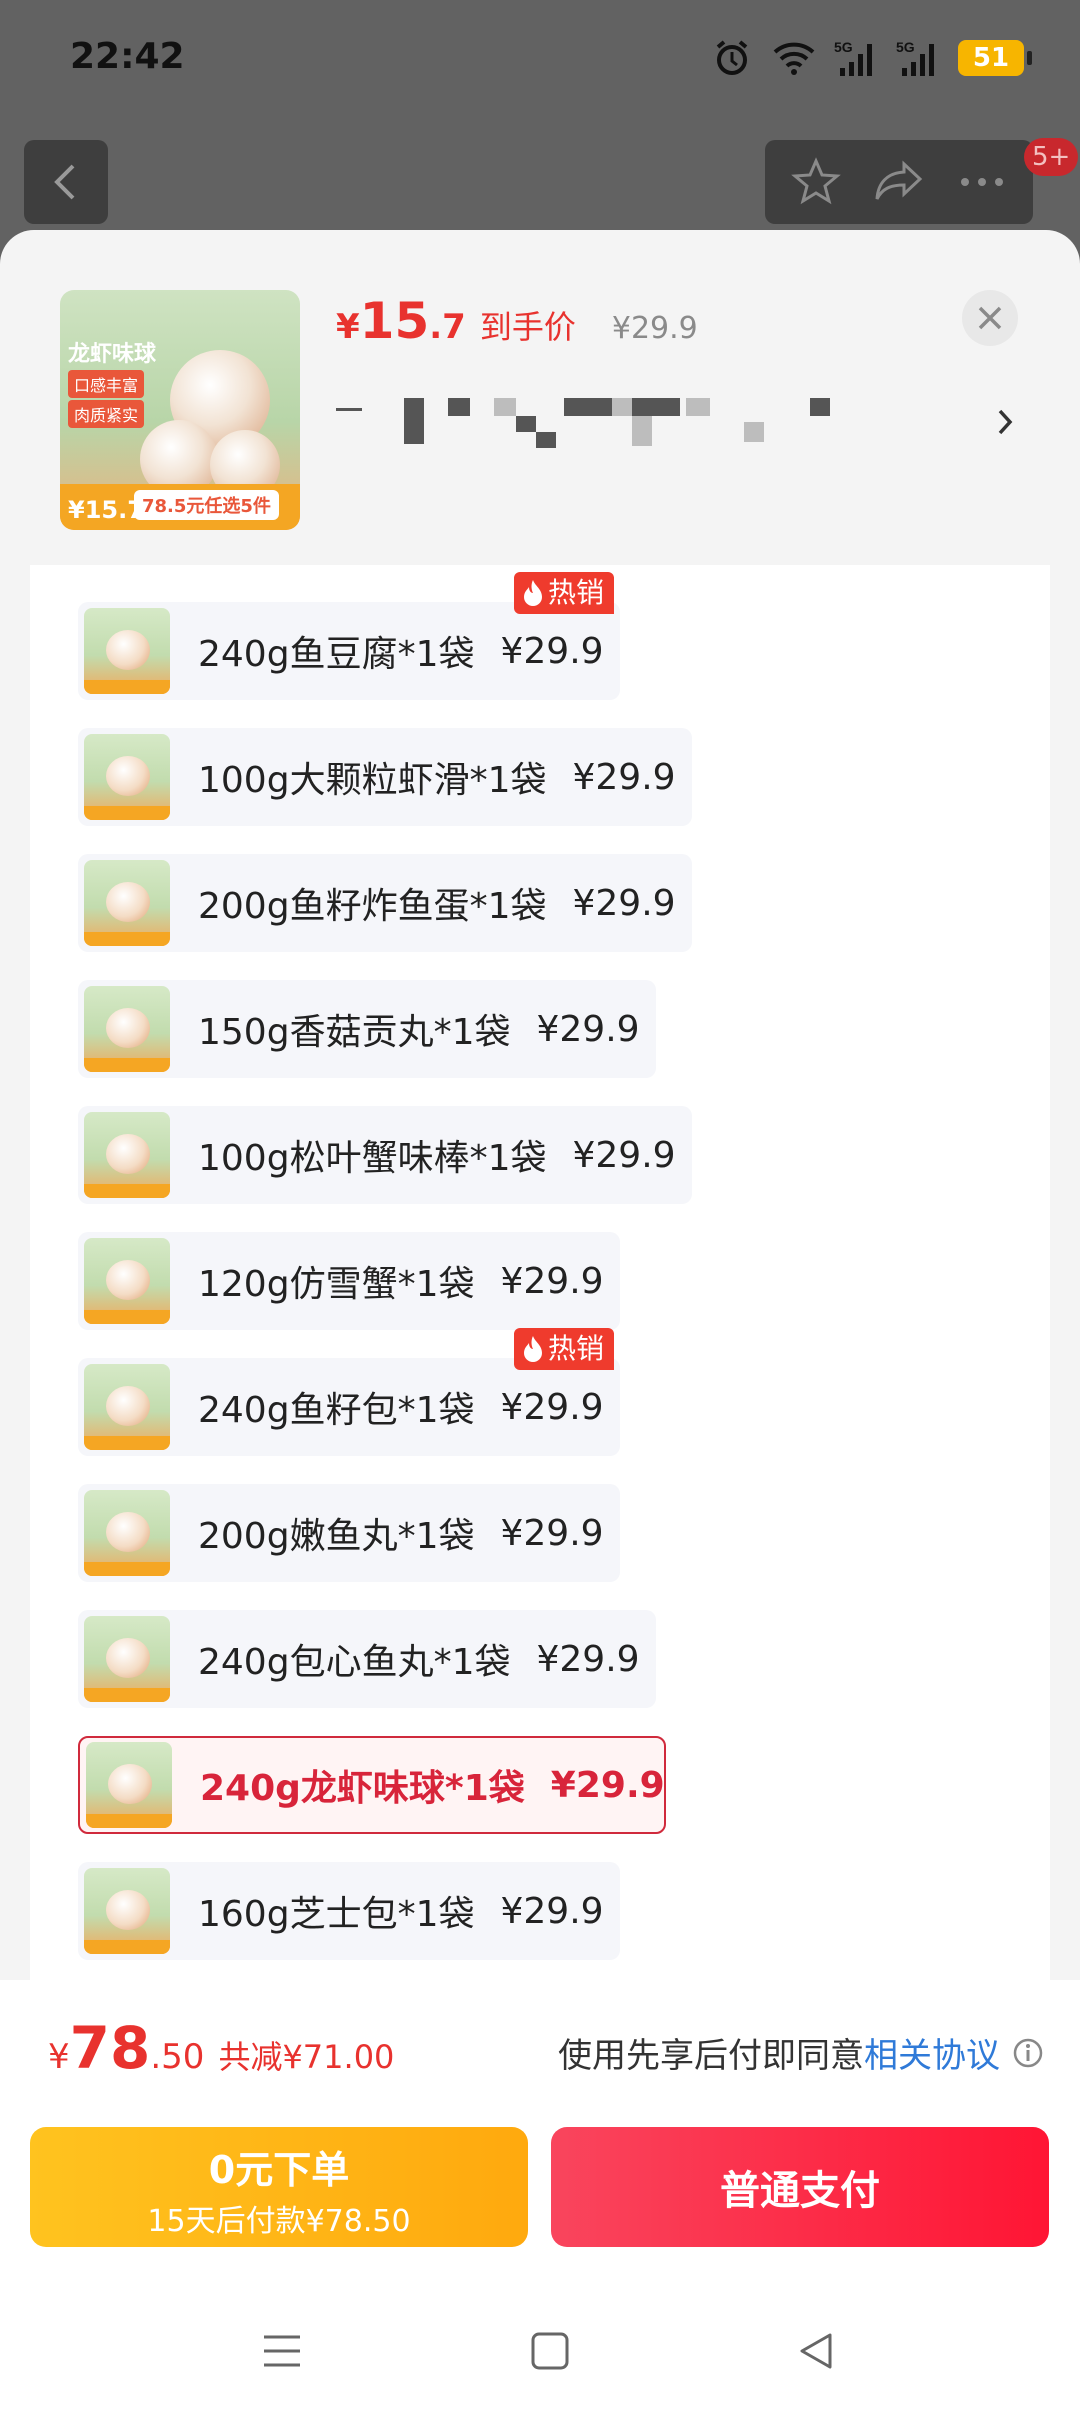 Image resolution: width=1080 pixels, height=2412 pixels. Describe the element at coordinates (372, 906) in the screenshot. I see `option-label: 200g鱼籽炸鱼蛋*1袋` at that location.